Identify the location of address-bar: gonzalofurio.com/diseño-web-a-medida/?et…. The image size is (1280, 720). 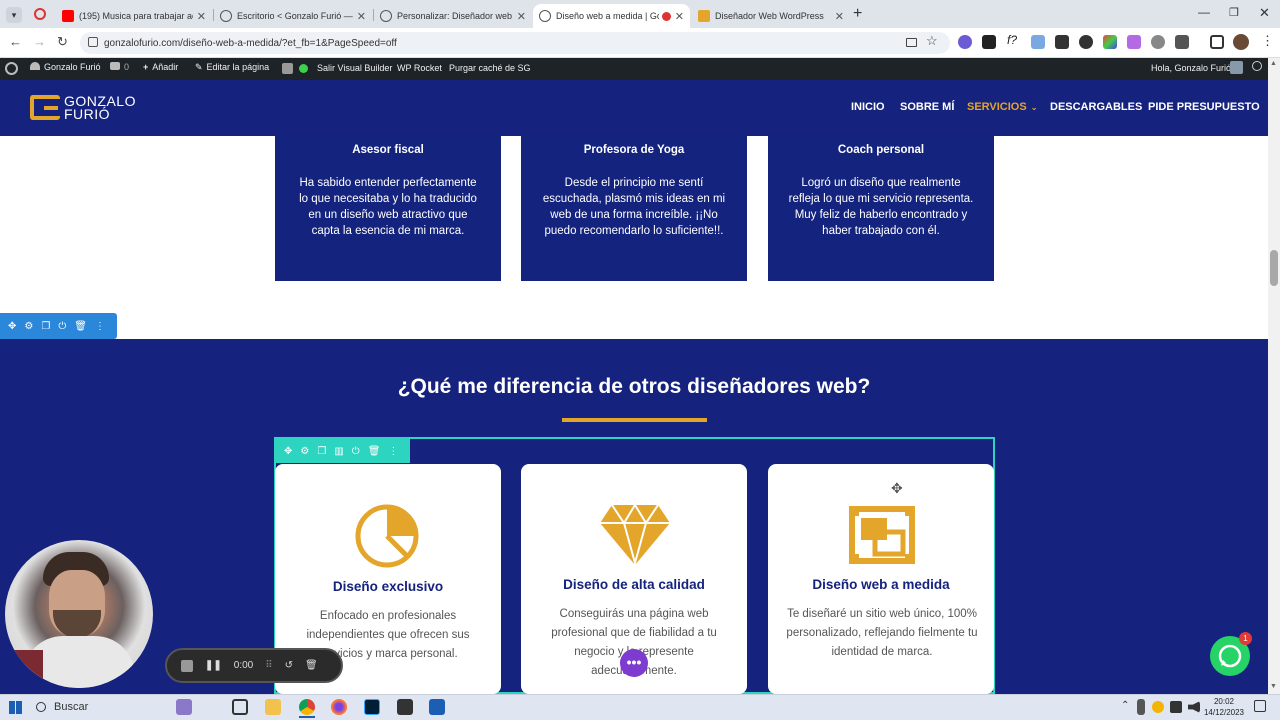
(515, 43).